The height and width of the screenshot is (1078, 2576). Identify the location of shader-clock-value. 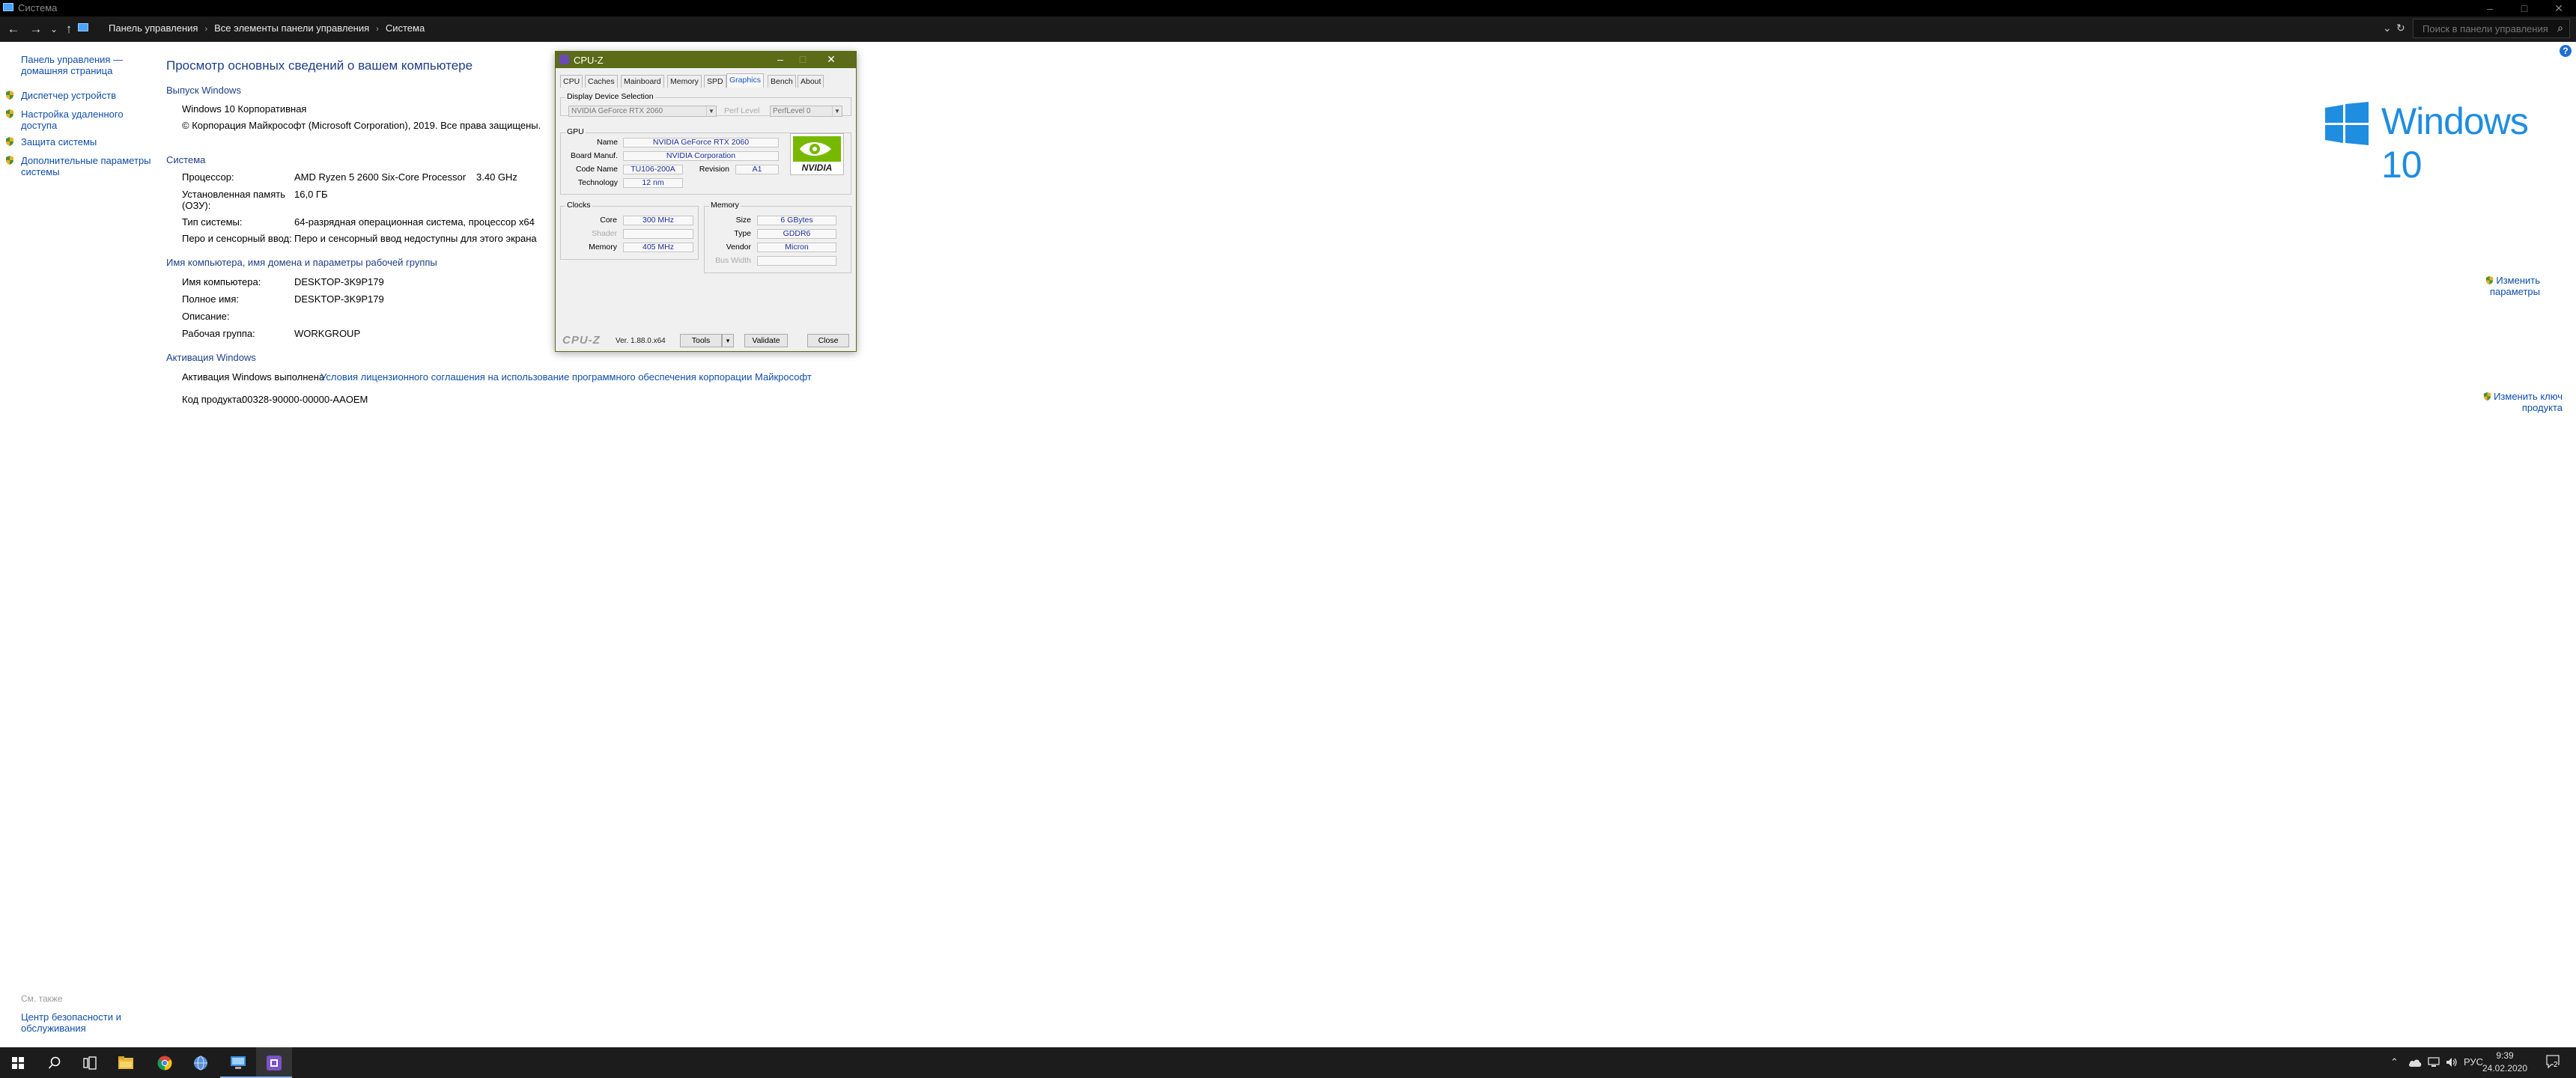
(658, 234).